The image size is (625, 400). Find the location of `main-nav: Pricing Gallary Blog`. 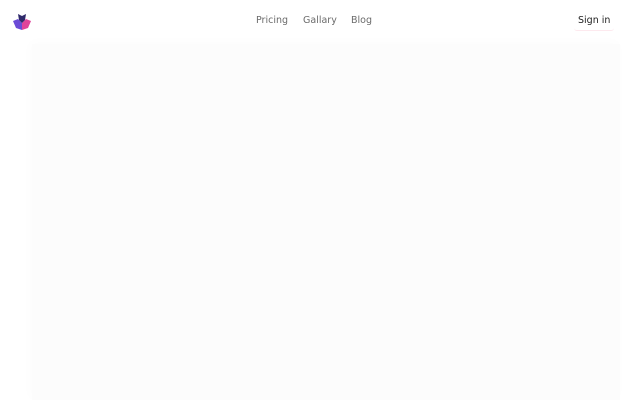

main-nav: Pricing Gallary Blog is located at coordinates (312, 22).